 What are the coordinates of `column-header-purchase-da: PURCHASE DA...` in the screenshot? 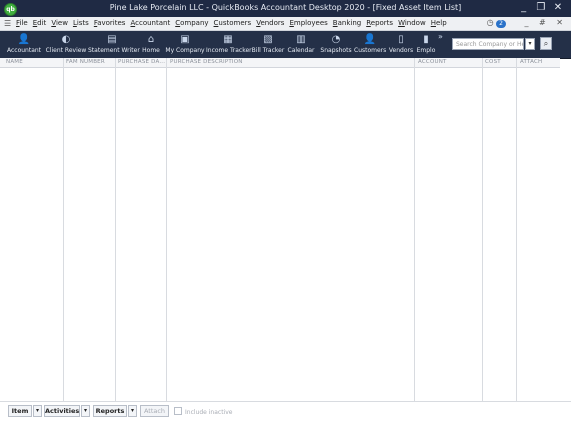 It's located at (142, 62).